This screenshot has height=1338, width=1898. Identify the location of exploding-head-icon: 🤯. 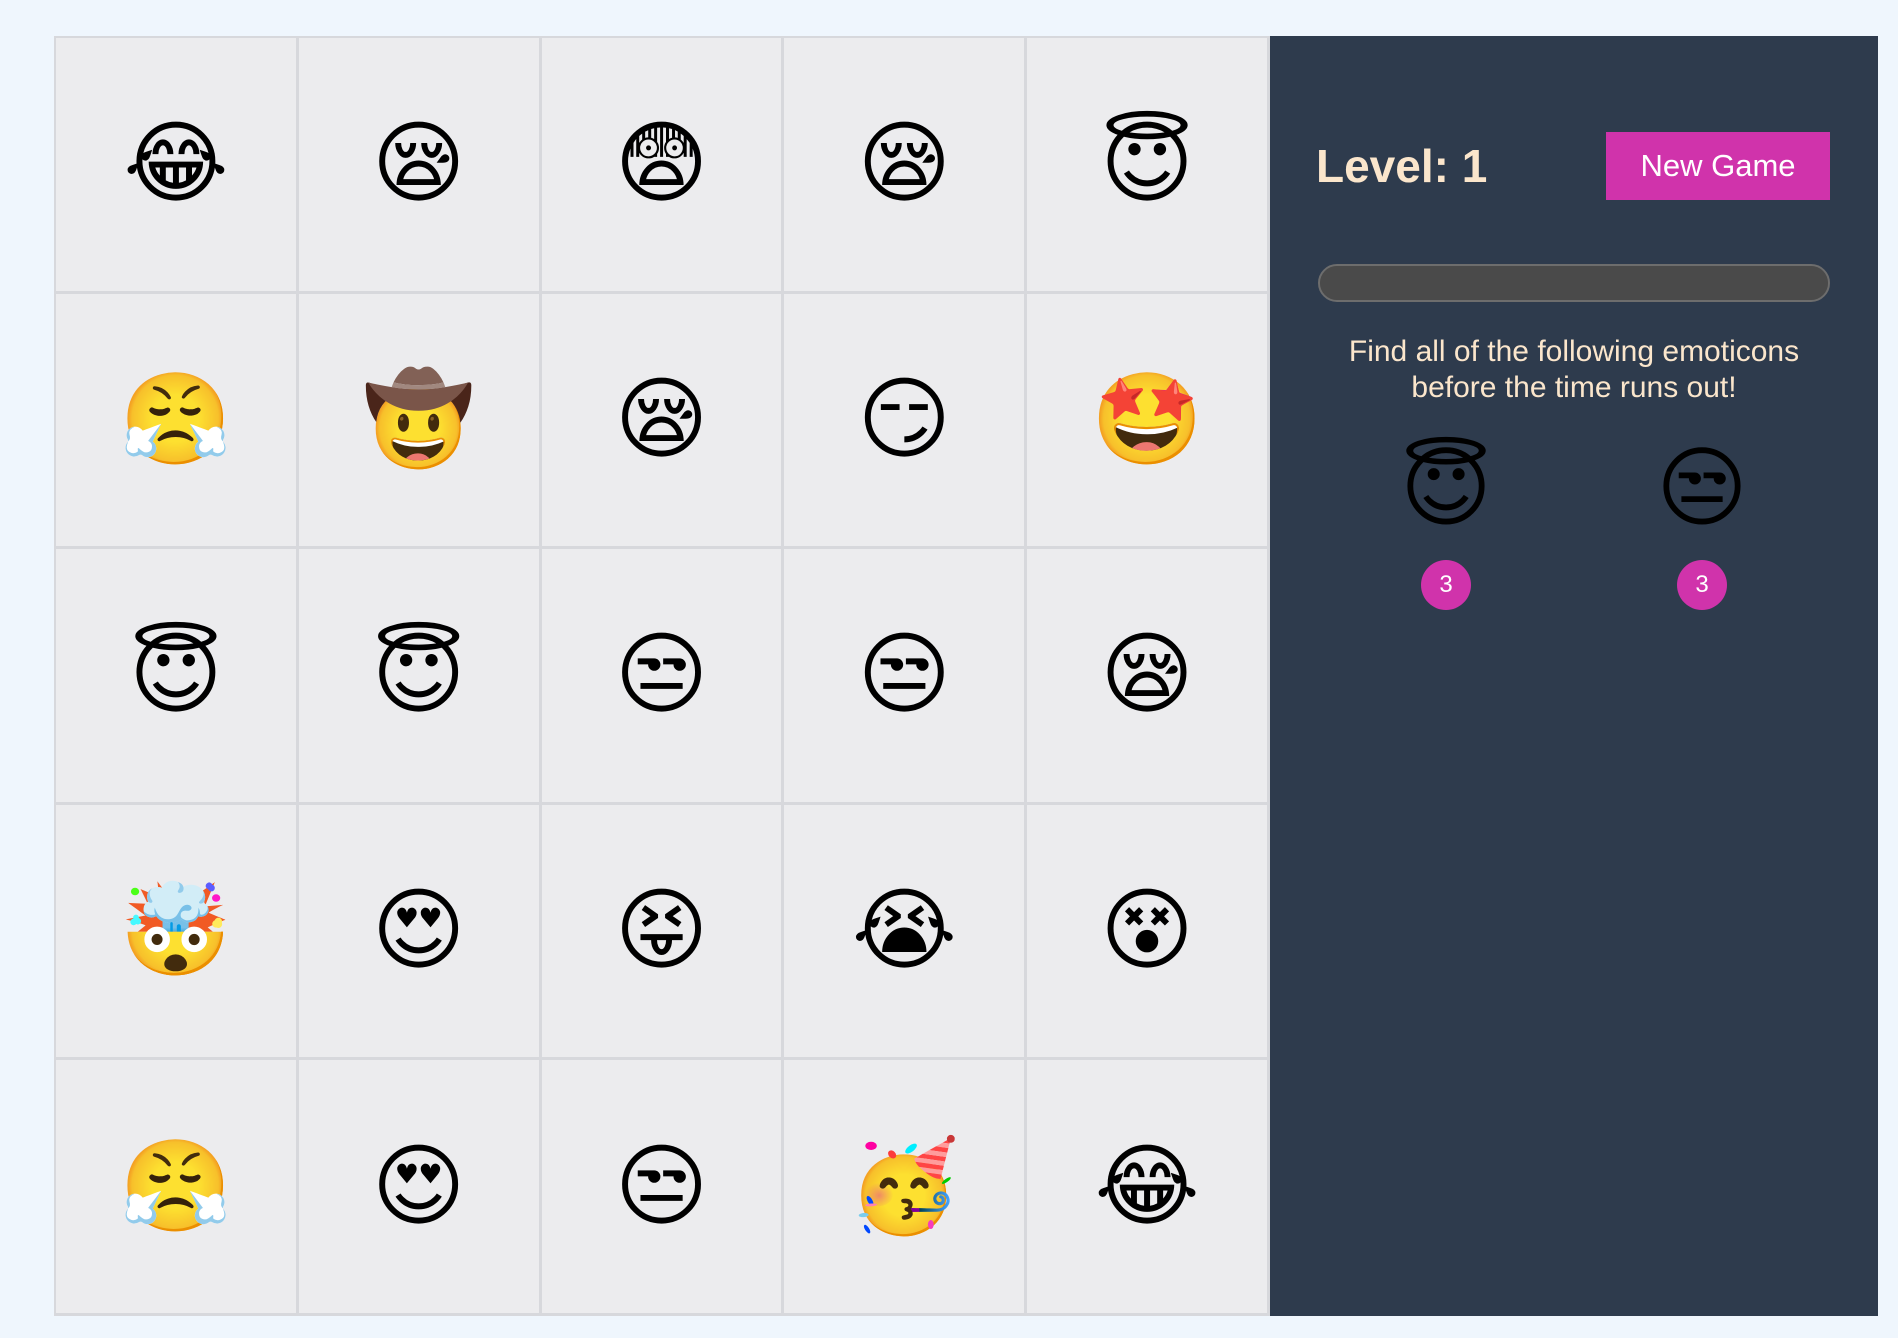
(175, 931).